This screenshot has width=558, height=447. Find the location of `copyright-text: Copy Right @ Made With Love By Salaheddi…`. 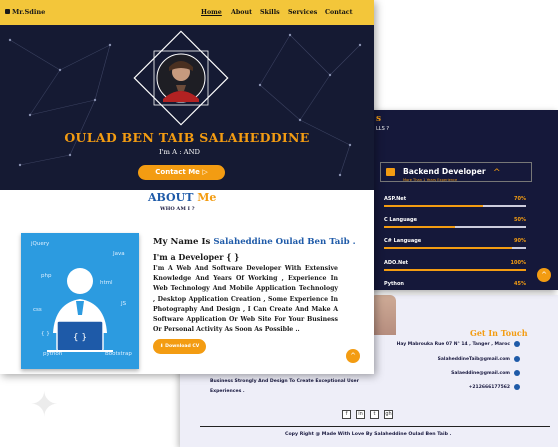

copyright-text: Copy Right @ Made With Love By Salaheddi… is located at coordinates (368, 434).